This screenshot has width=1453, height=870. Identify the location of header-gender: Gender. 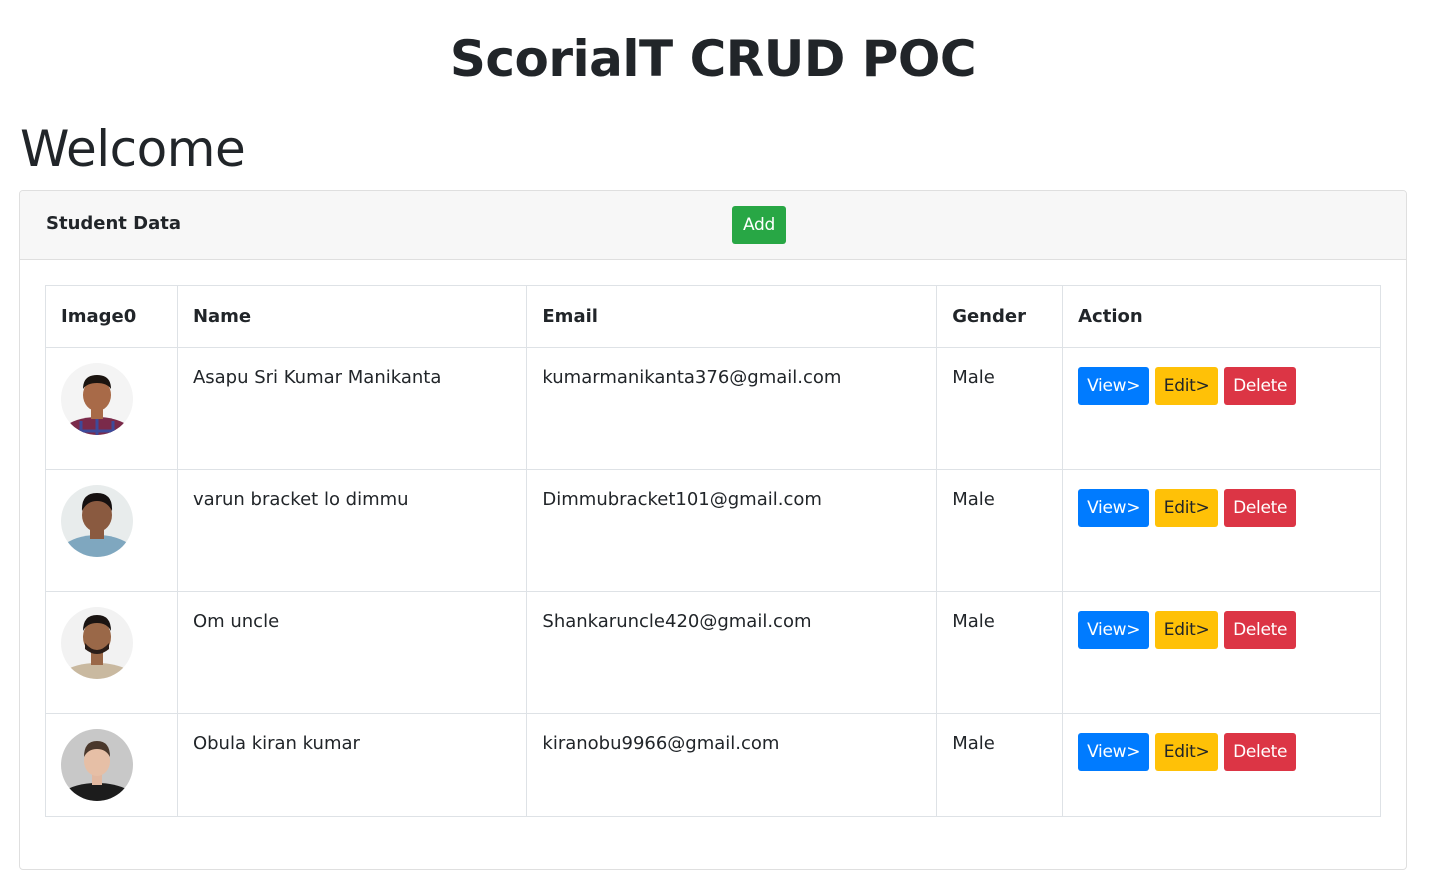
(1000, 316).